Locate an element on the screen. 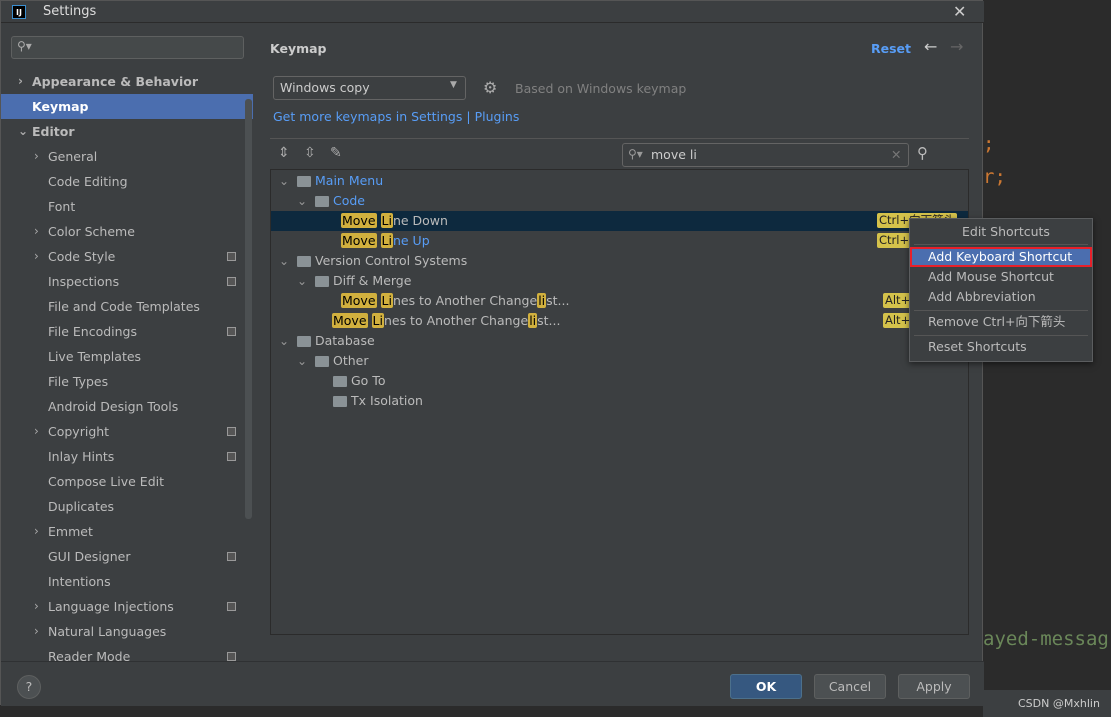  sidebar-item-code-style: › Code Style is located at coordinates (127, 256).